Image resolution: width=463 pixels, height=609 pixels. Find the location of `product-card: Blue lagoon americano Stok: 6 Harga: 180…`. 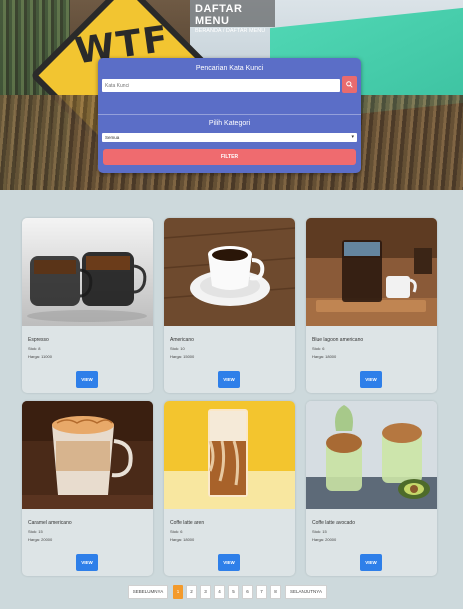

product-card: Blue lagoon americano Stok: 6 Harga: 180… is located at coordinates (371, 305).